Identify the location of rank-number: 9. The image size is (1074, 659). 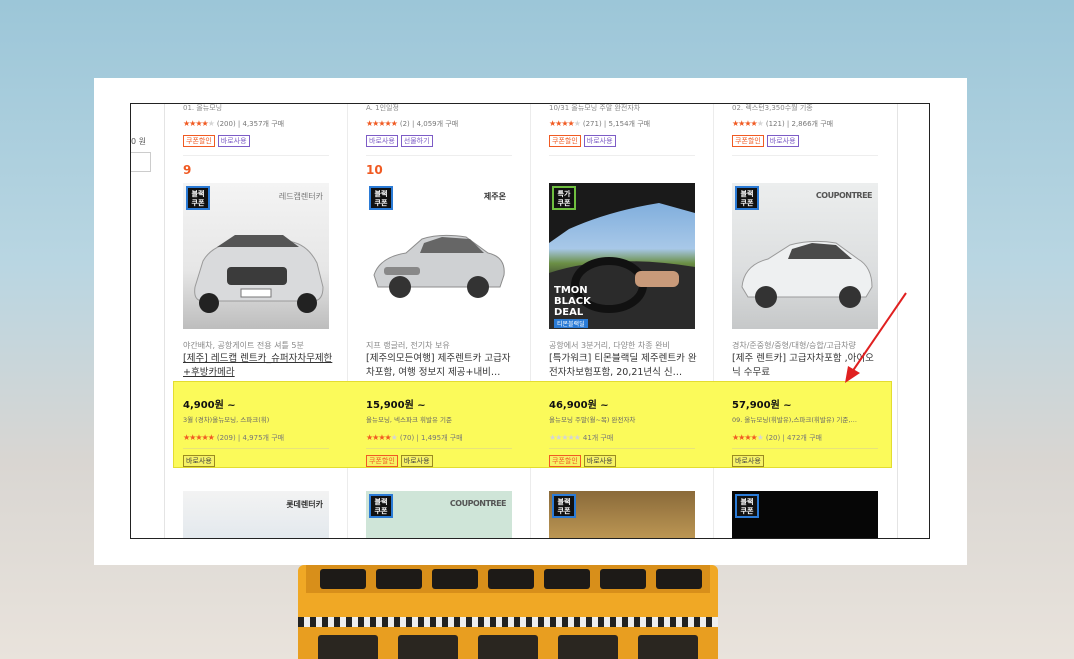
(187, 170).